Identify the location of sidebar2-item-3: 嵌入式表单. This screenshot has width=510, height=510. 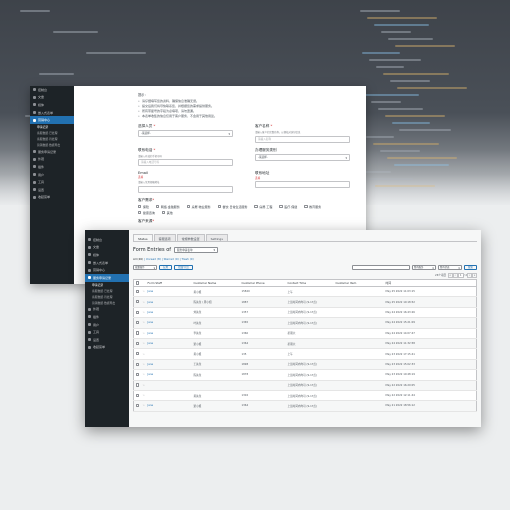
(107, 263).